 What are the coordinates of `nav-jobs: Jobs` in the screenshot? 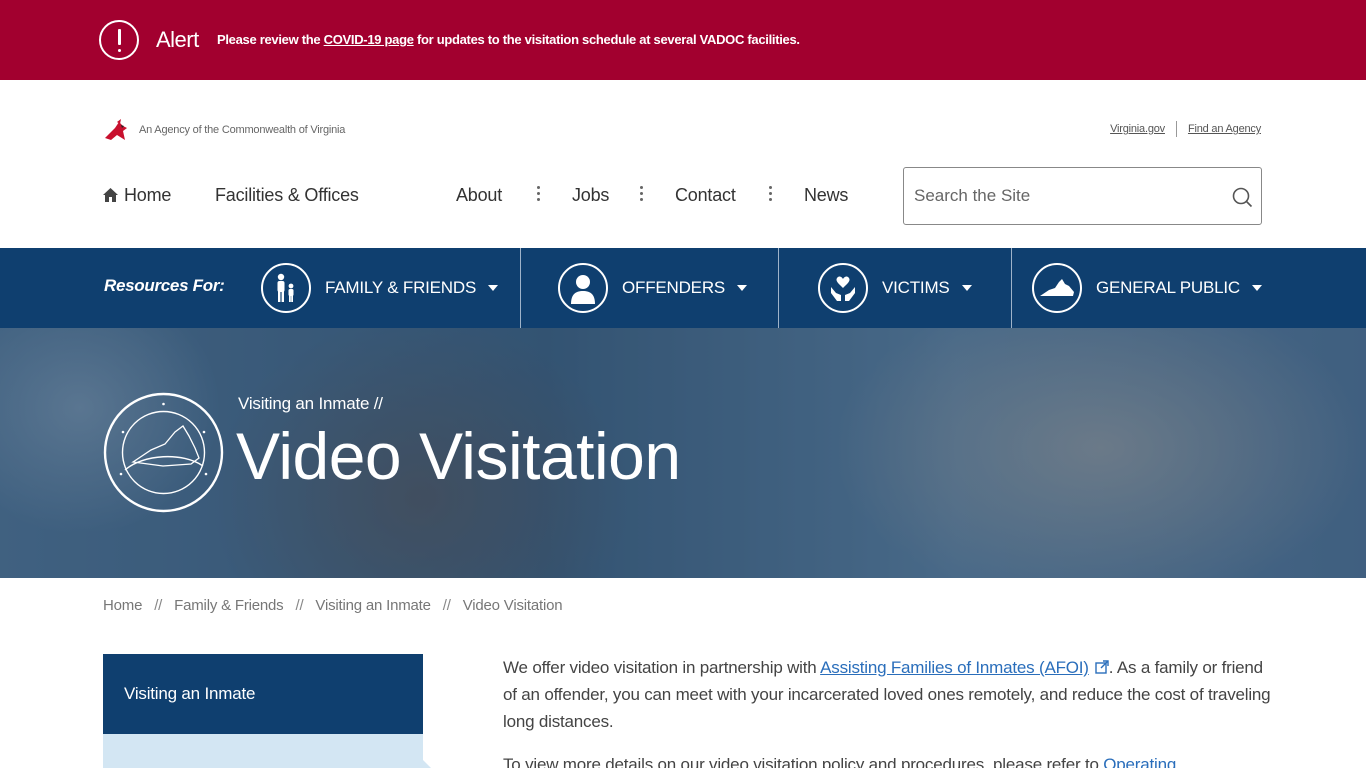 It's located at (590, 195).